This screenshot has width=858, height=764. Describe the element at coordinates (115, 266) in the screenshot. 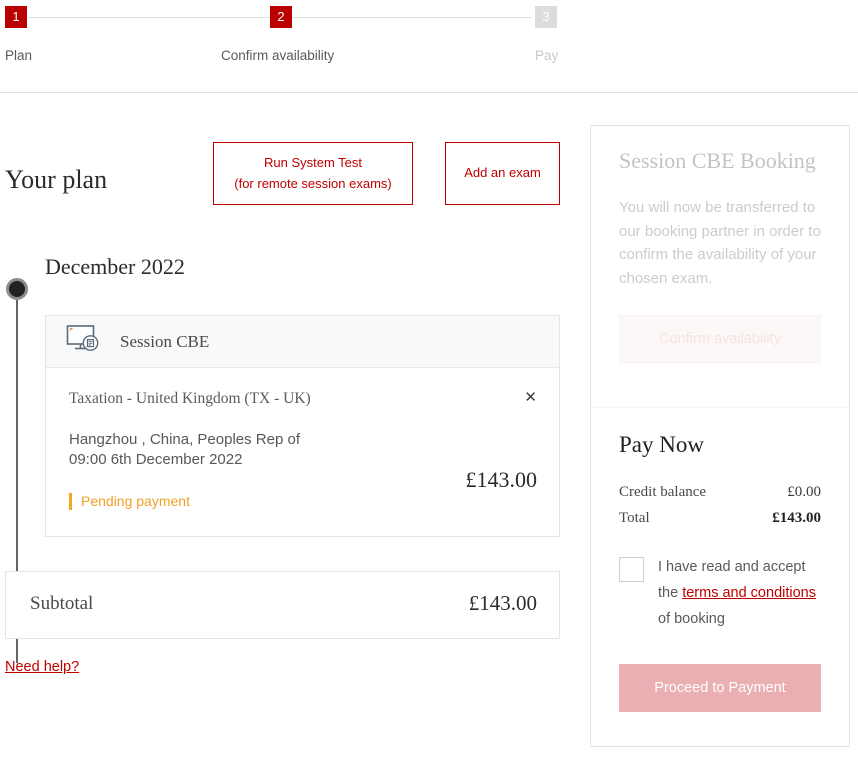

I see `month-heading: December 2022` at that location.